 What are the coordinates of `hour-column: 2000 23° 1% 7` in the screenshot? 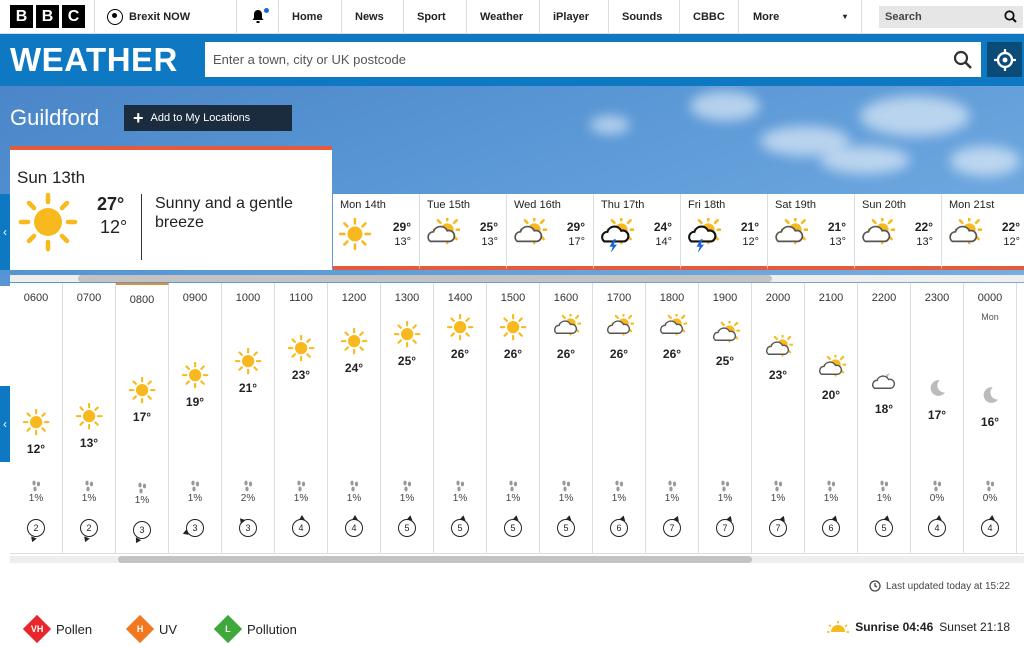 It's located at (778, 418).